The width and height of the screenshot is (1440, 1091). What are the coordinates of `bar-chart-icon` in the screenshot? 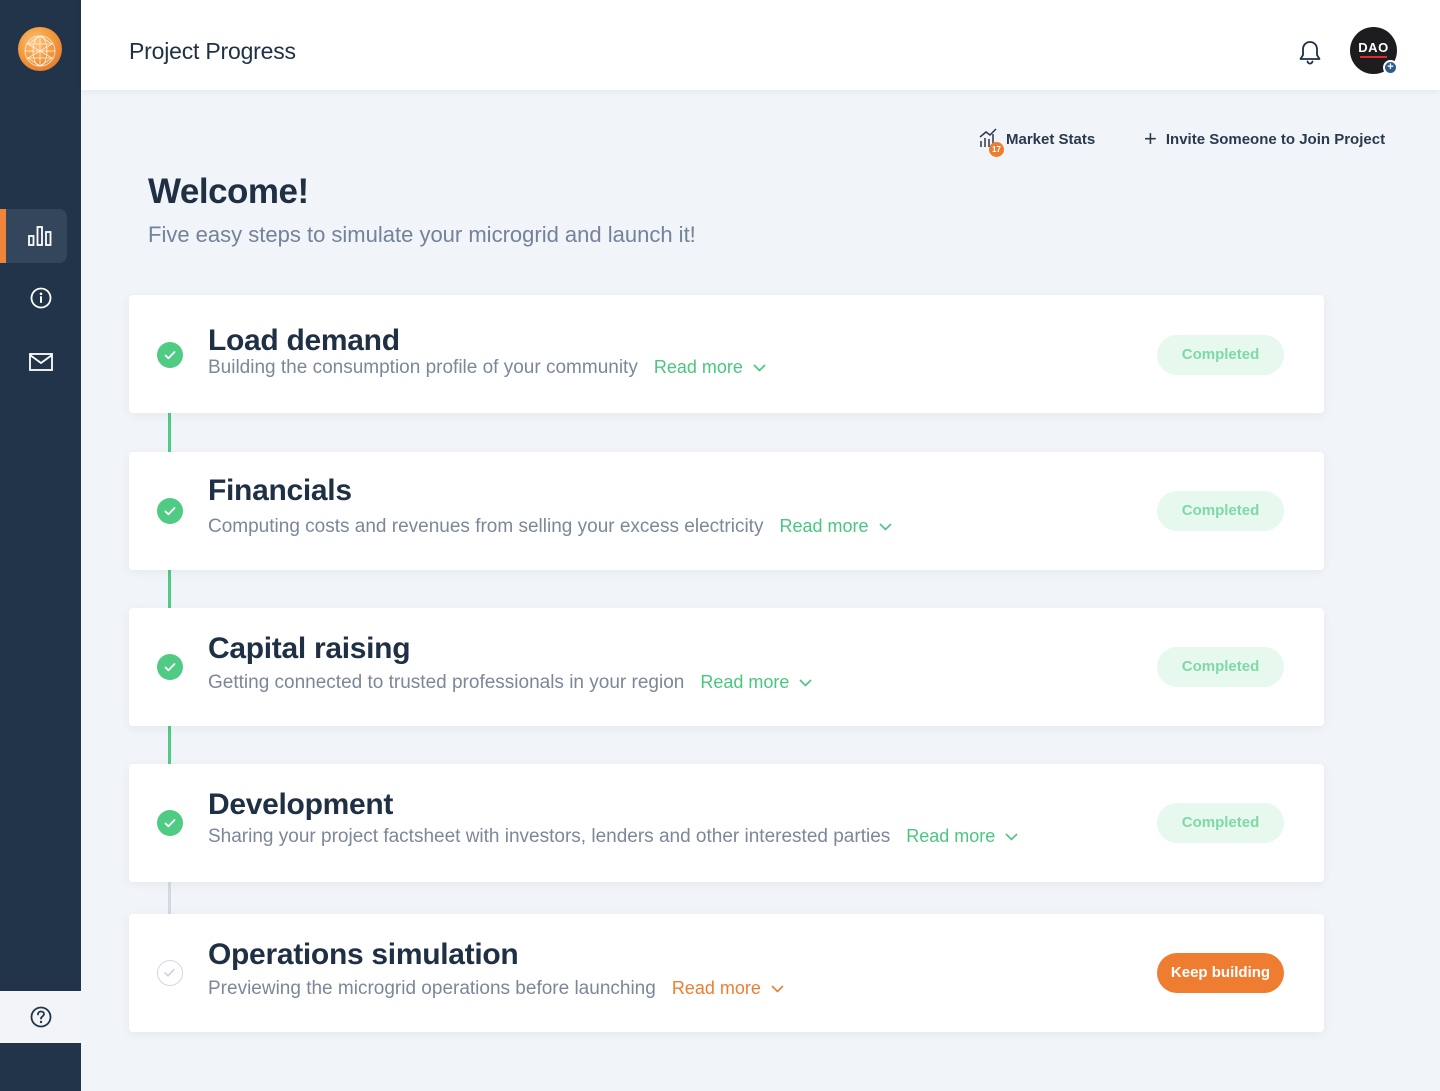 It's located at (39, 236).